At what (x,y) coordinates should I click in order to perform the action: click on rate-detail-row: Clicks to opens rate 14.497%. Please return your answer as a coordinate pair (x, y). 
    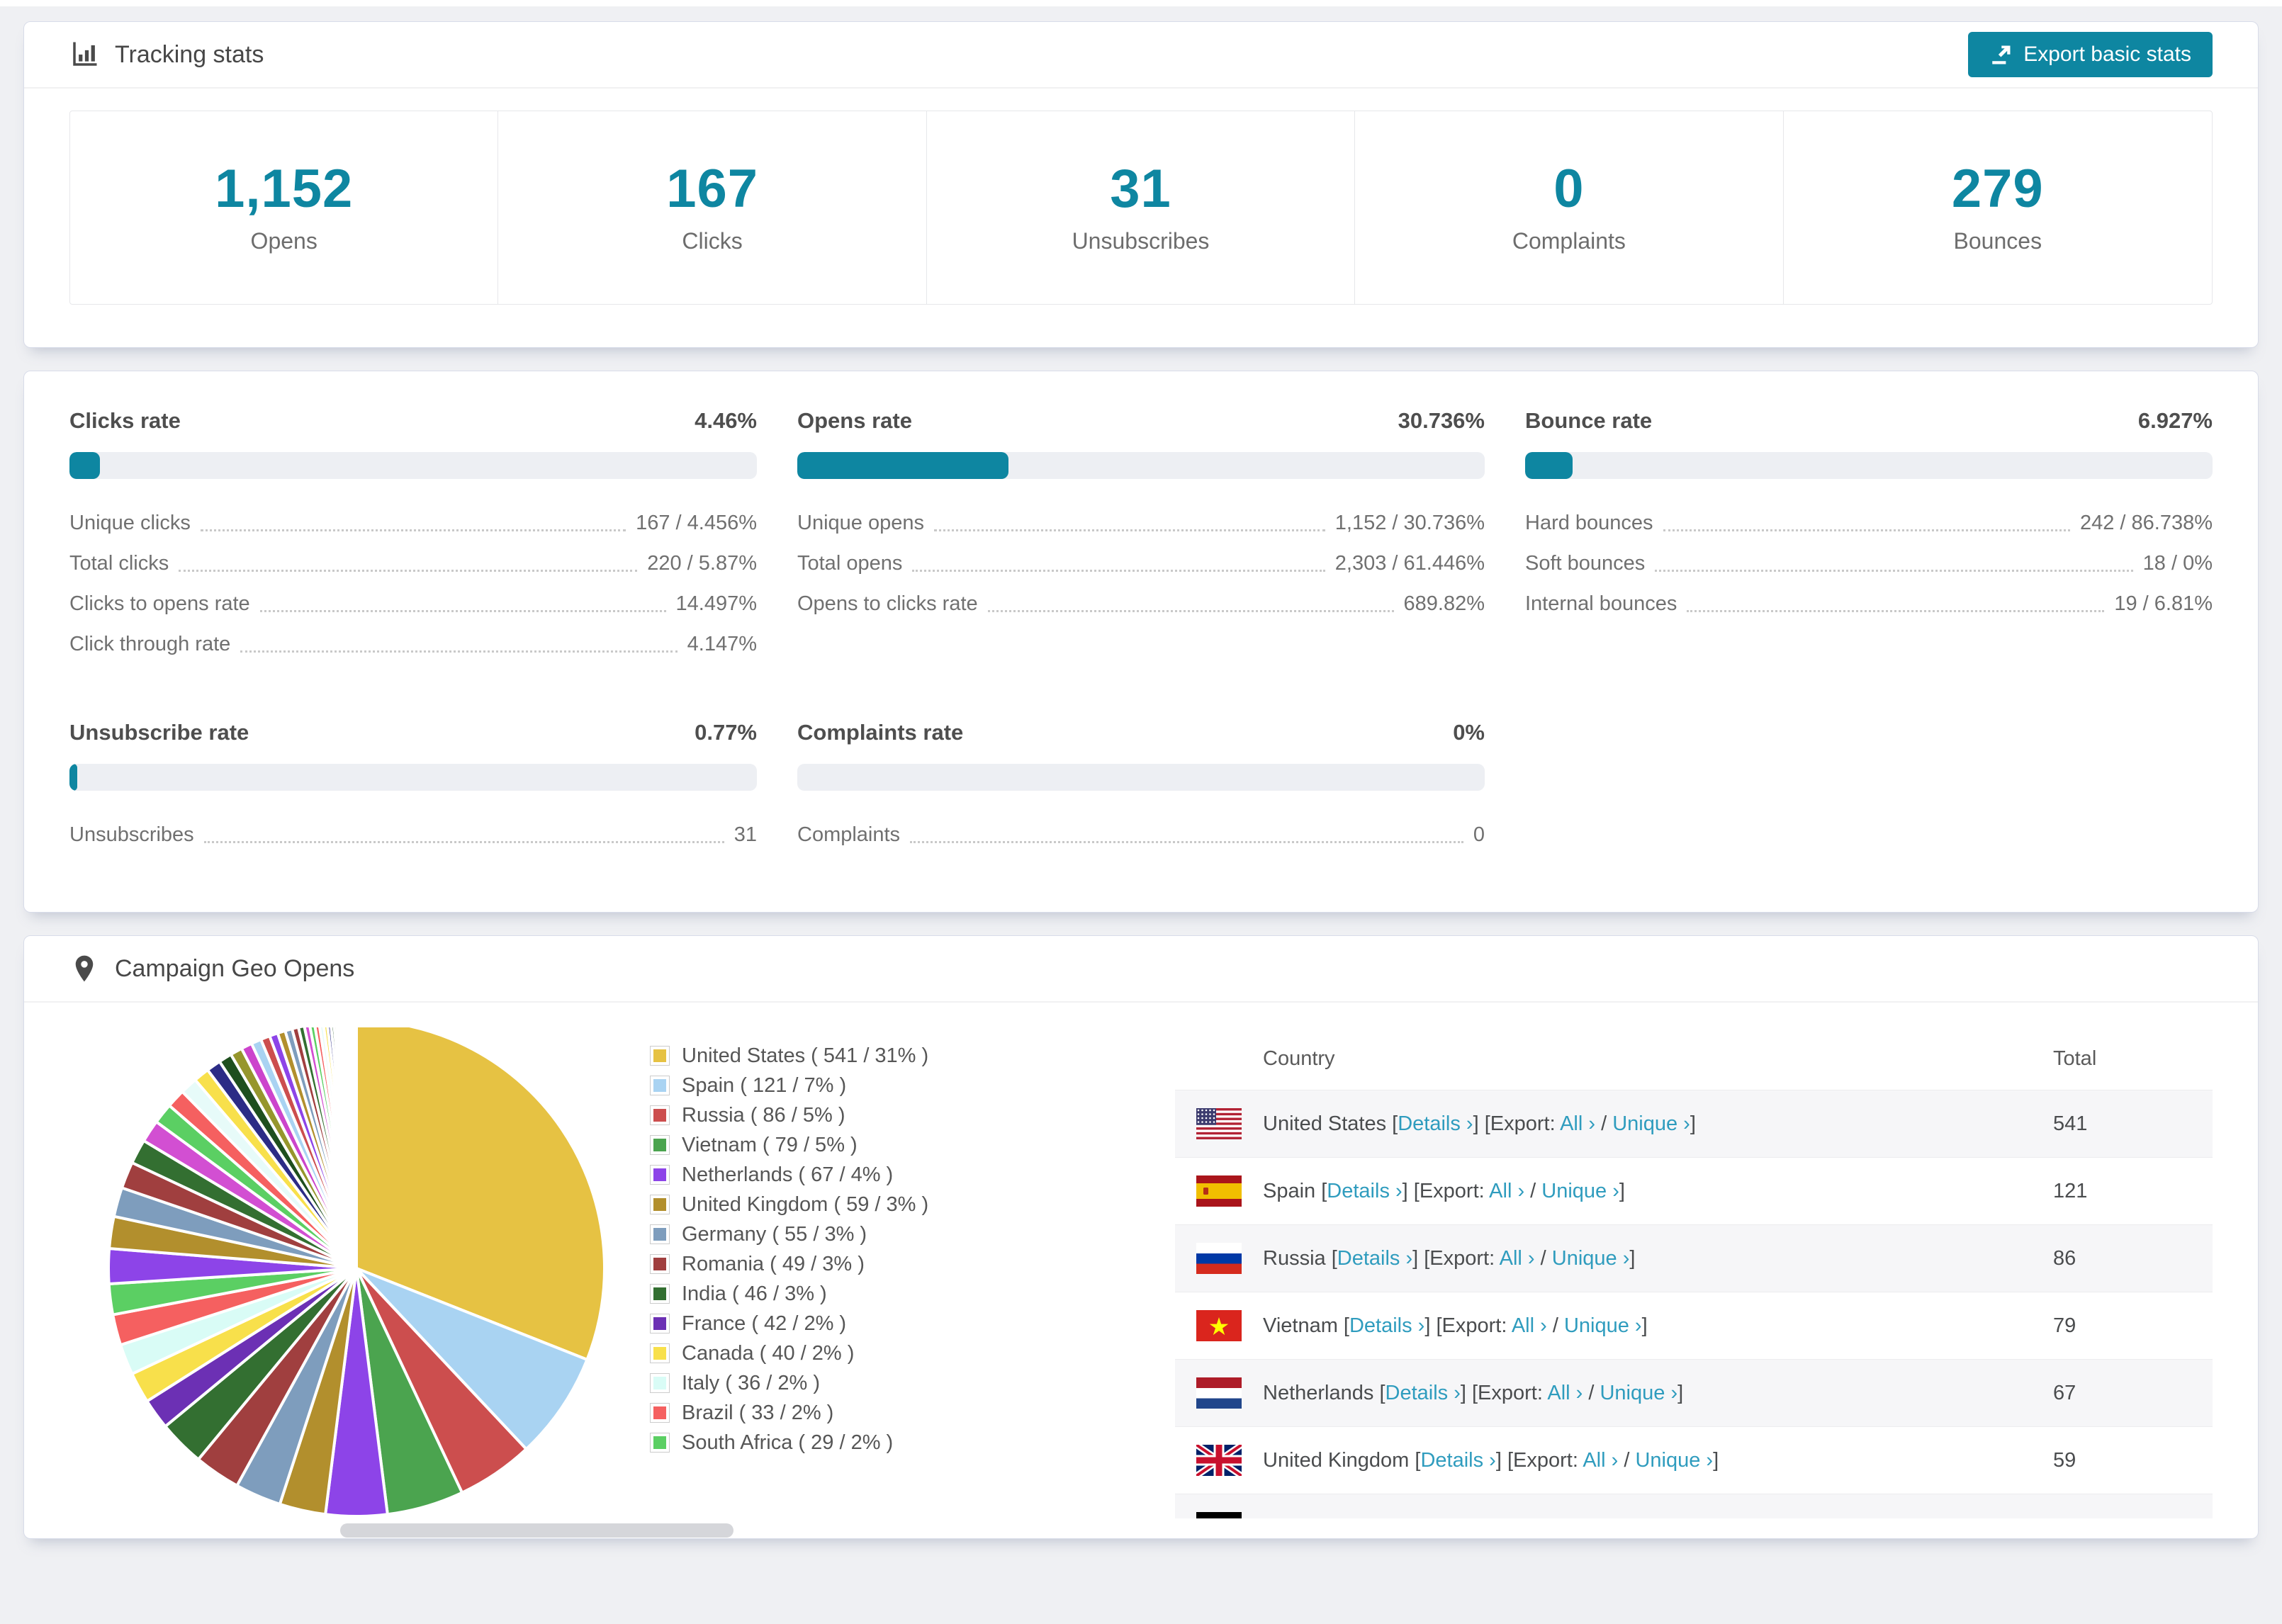
    Looking at the image, I should click on (413, 604).